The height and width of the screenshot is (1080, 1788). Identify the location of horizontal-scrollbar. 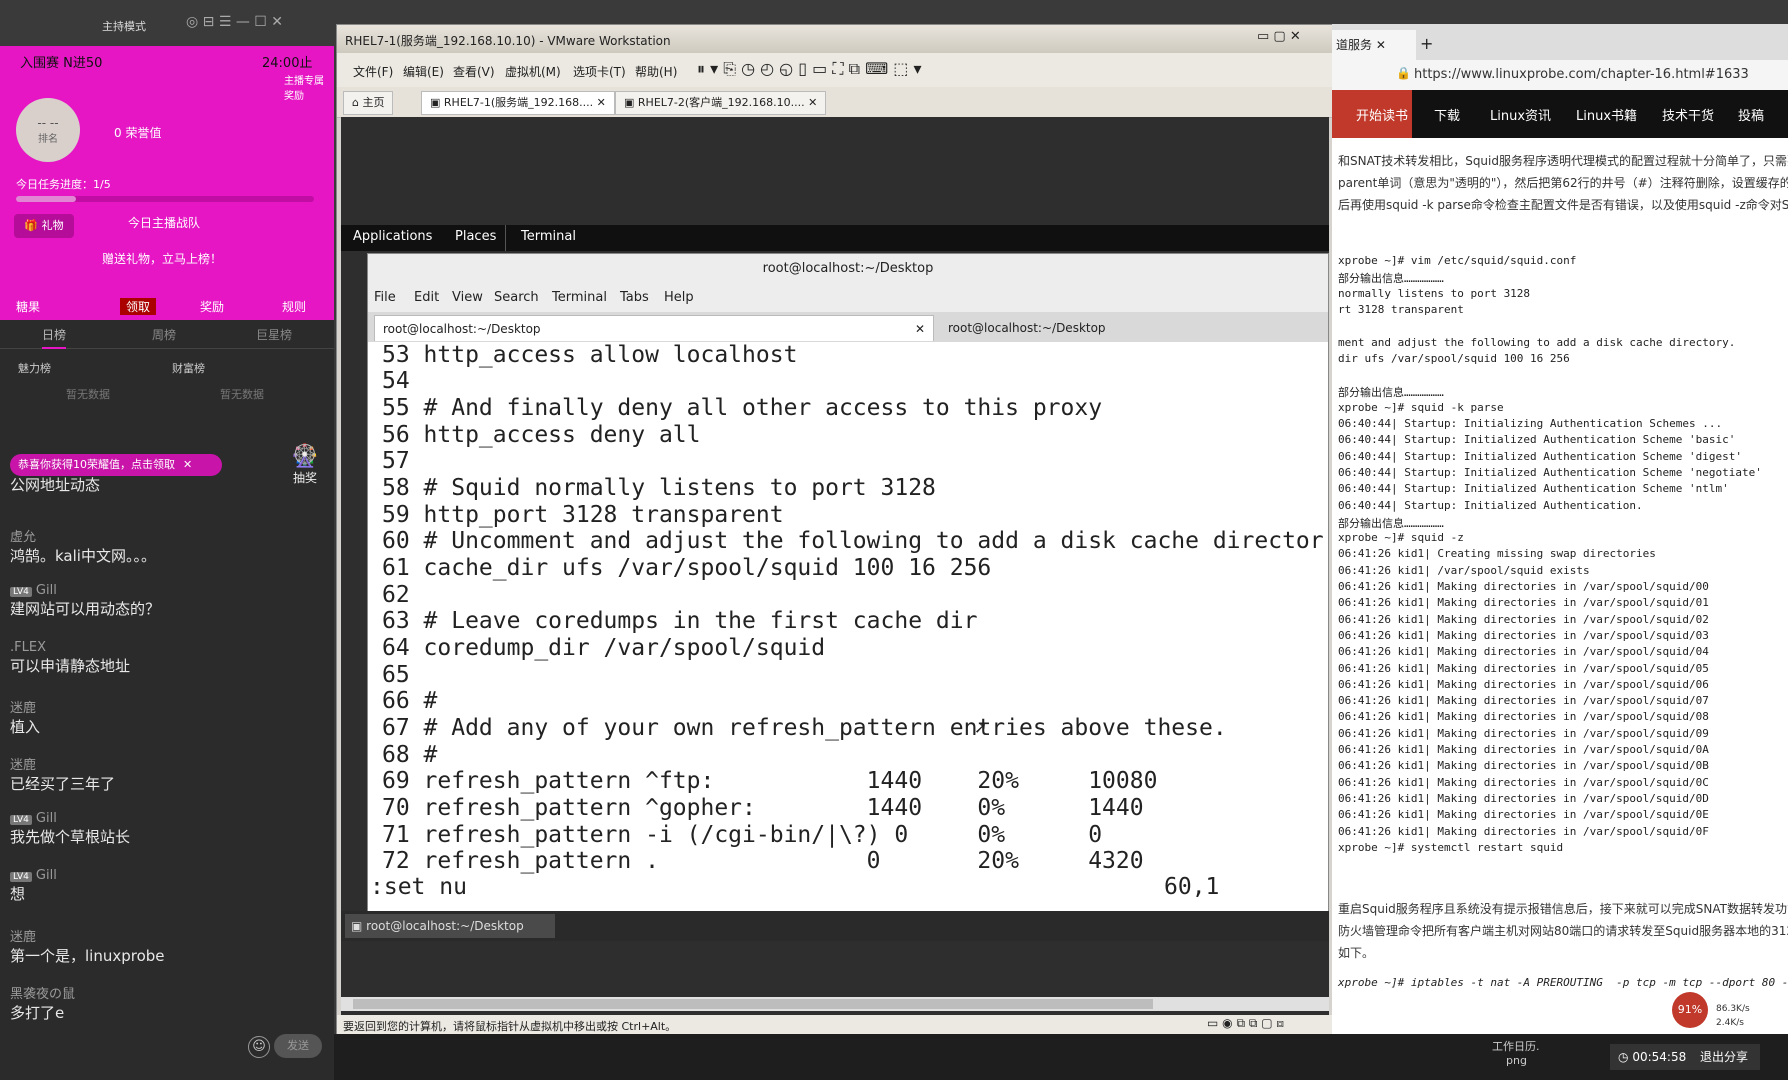
(835, 1004).